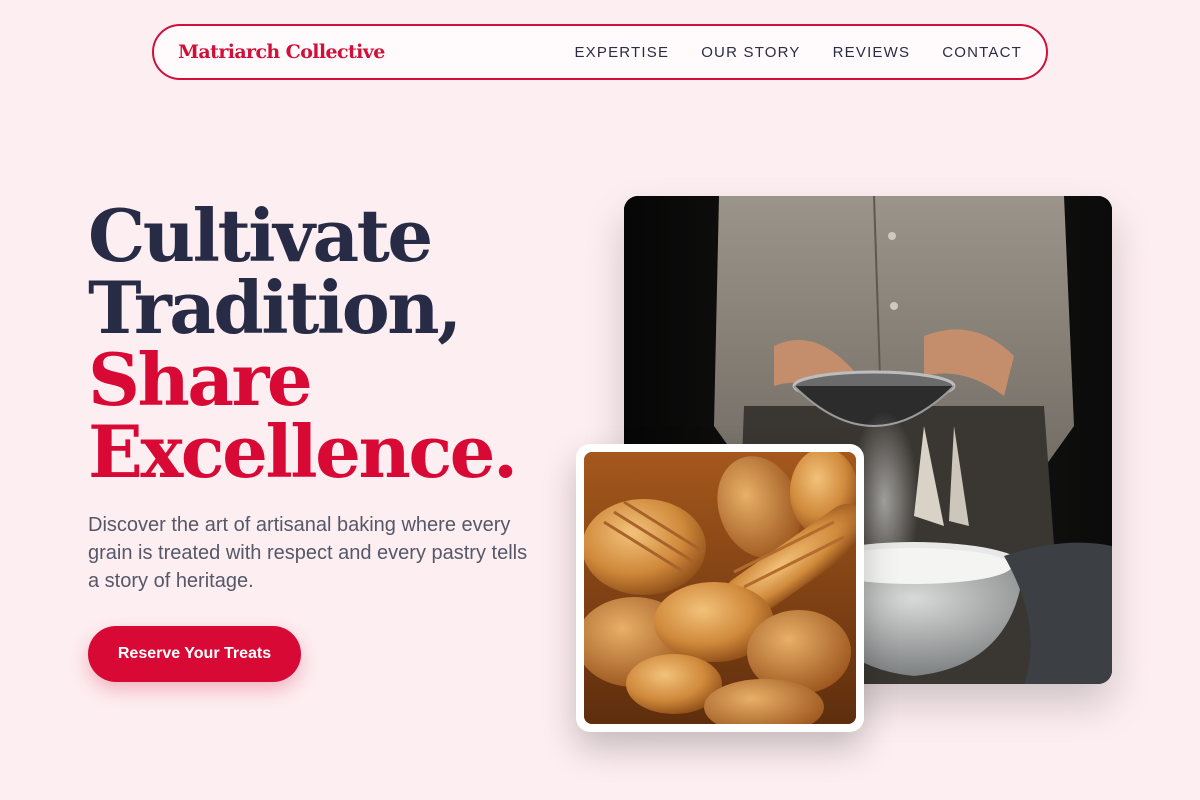 This screenshot has height=800, width=1200. I want to click on assorted-bread-loaves-photo, so click(720, 588).